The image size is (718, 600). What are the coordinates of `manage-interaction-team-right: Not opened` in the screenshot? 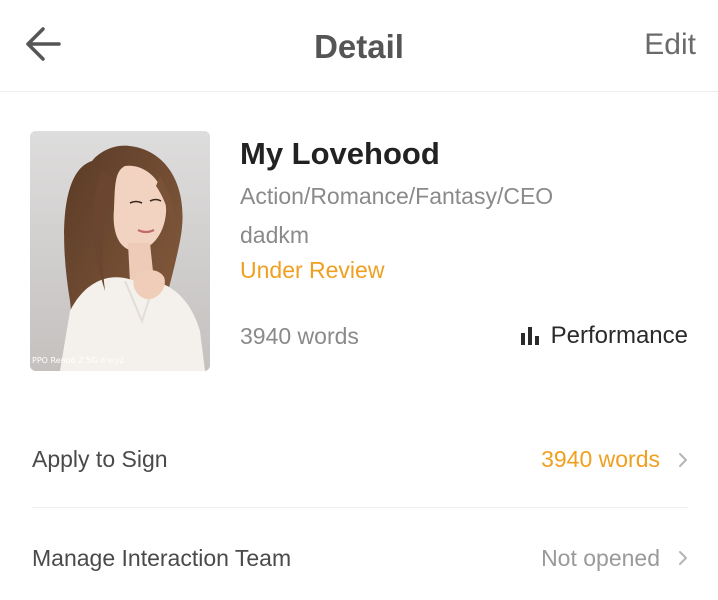 It's located at (614, 558).